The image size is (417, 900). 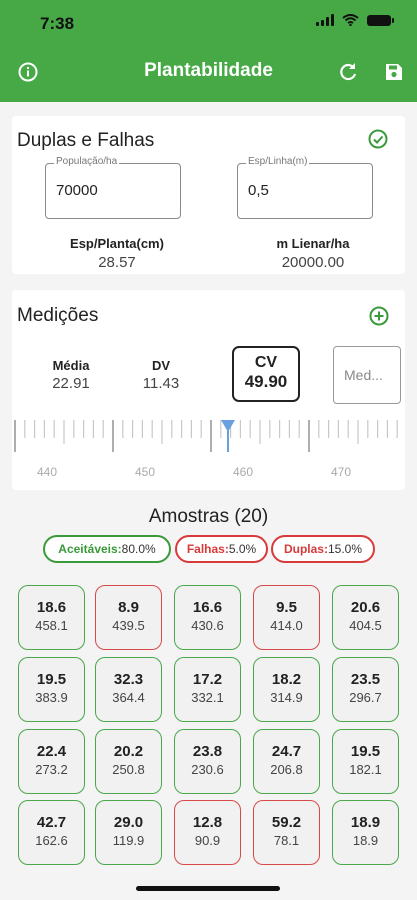 I want to click on cv-label: CV, so click(x=266, y=362).